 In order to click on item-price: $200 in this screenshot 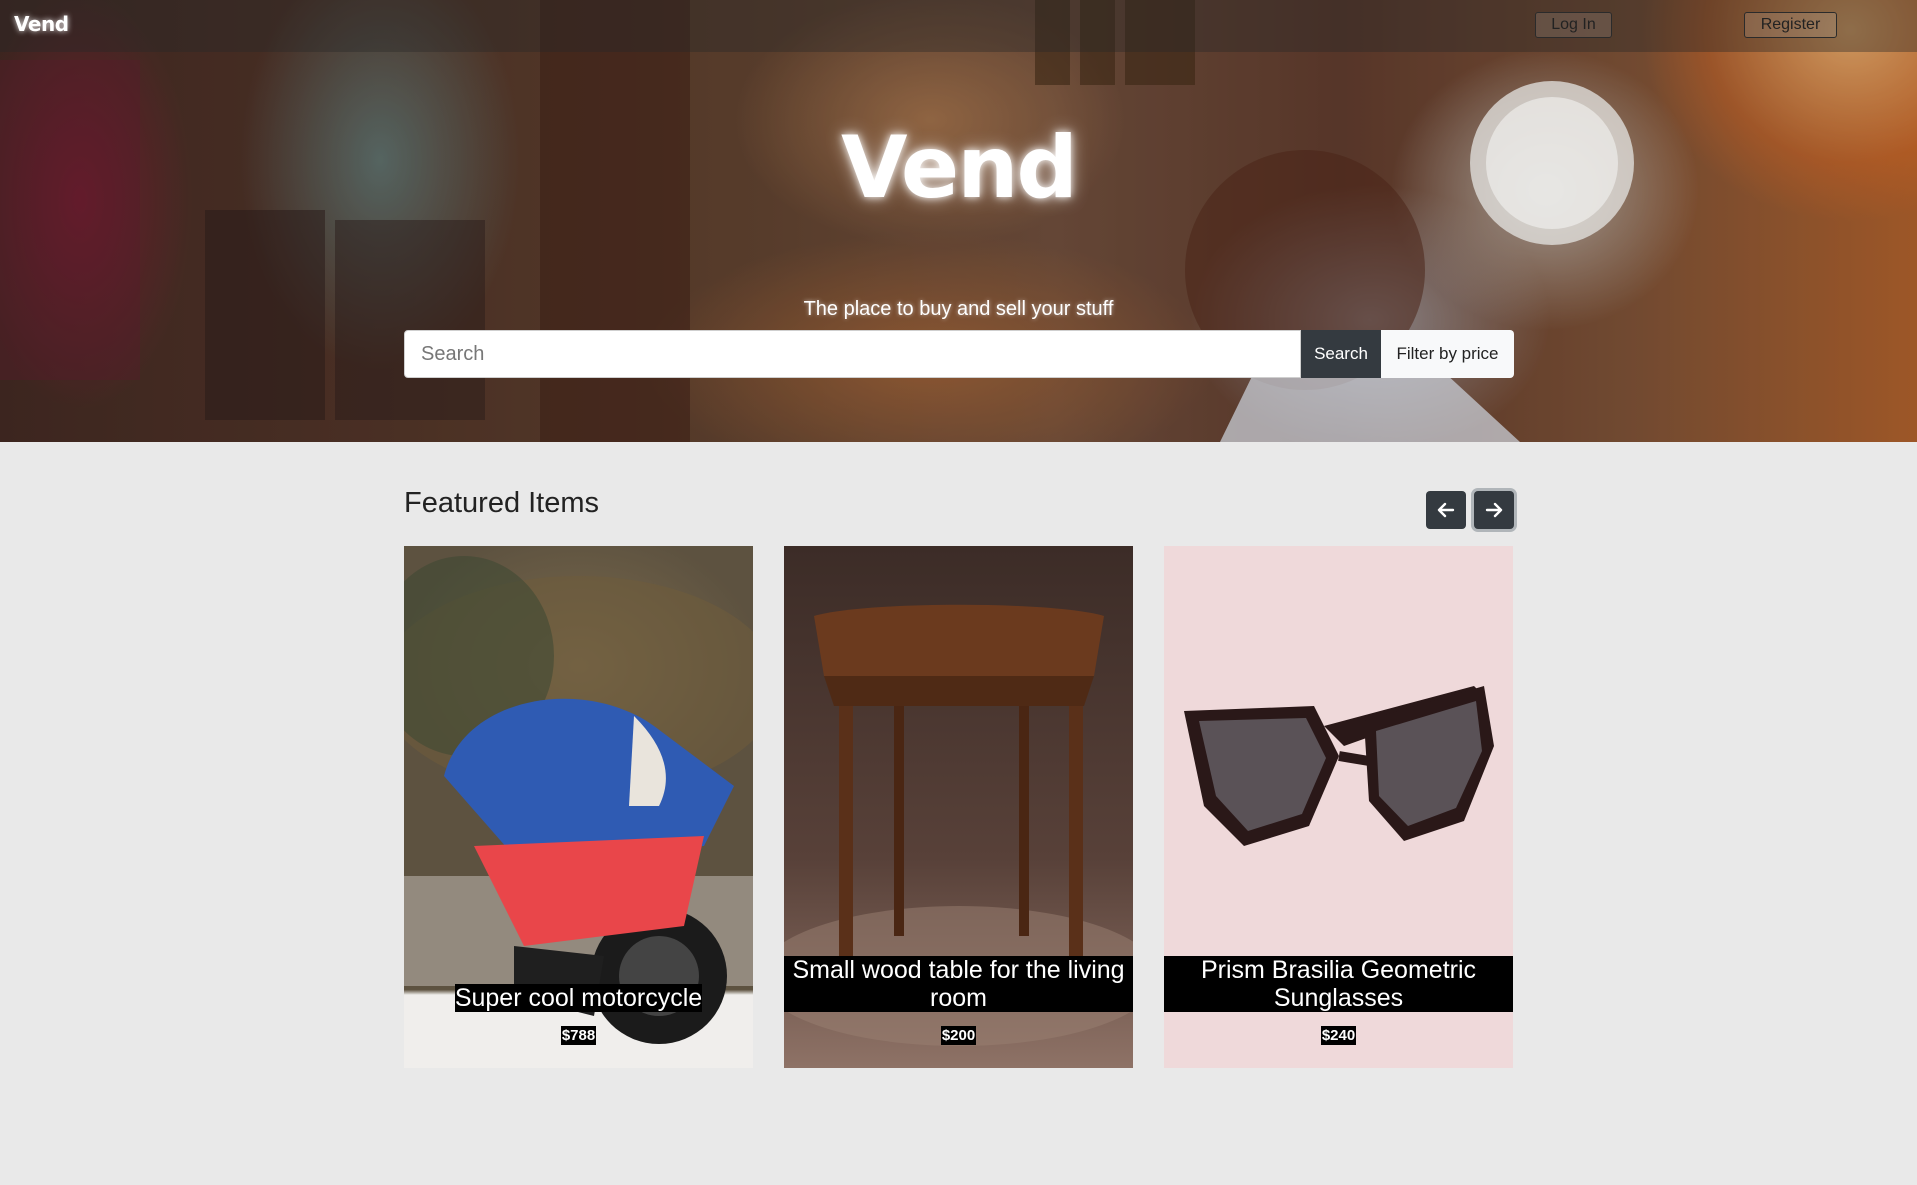, I will do `click(958, 1035)`.